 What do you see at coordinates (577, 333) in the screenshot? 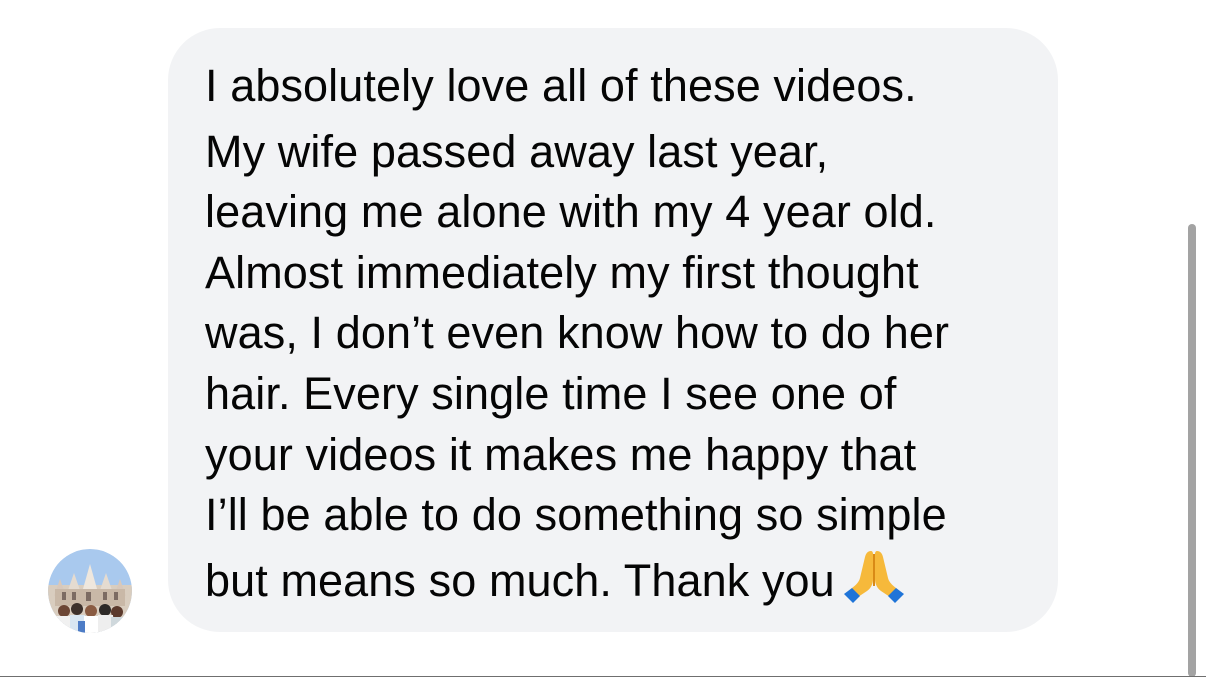
I see `message-line: was, I don’t even know how to do her` at bounding box center [577, 333].